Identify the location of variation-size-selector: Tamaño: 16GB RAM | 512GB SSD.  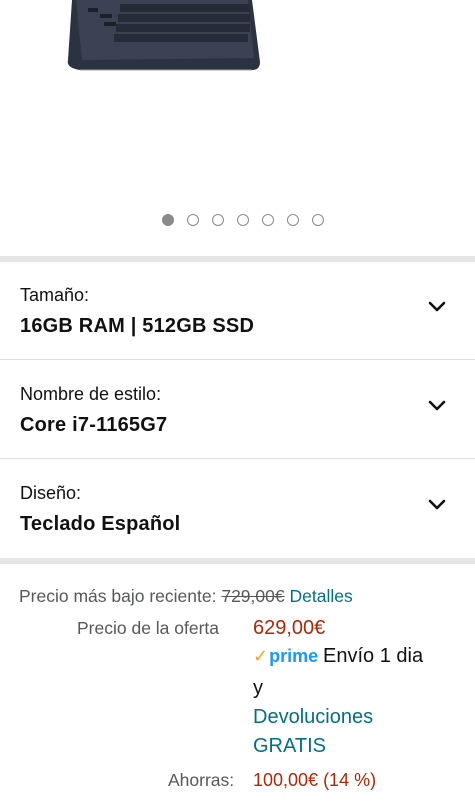
(237, 311).